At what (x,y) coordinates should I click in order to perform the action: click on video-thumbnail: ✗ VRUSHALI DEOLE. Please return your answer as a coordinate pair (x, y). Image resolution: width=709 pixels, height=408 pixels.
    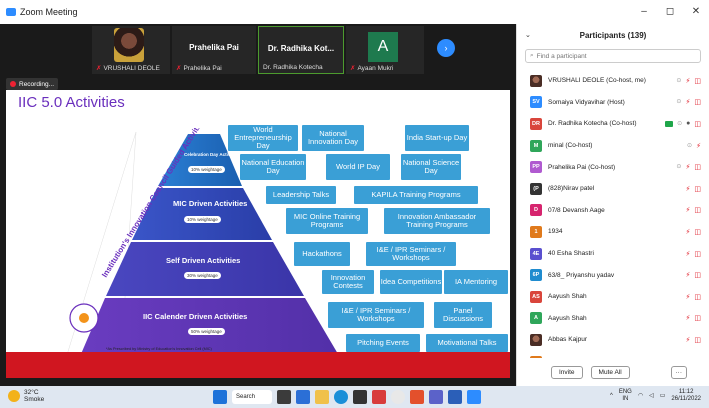
    Looking at the image, I should click on (131, 50).